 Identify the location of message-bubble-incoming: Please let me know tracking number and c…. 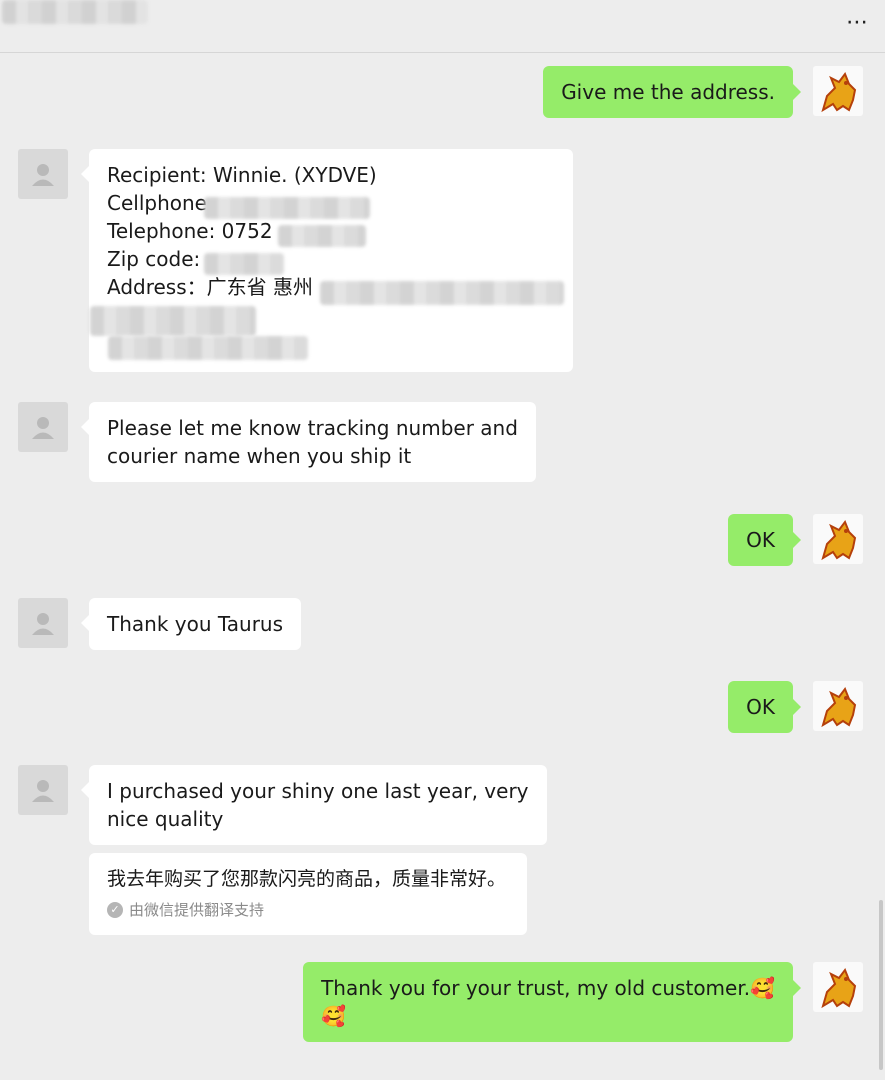
(308, 442).